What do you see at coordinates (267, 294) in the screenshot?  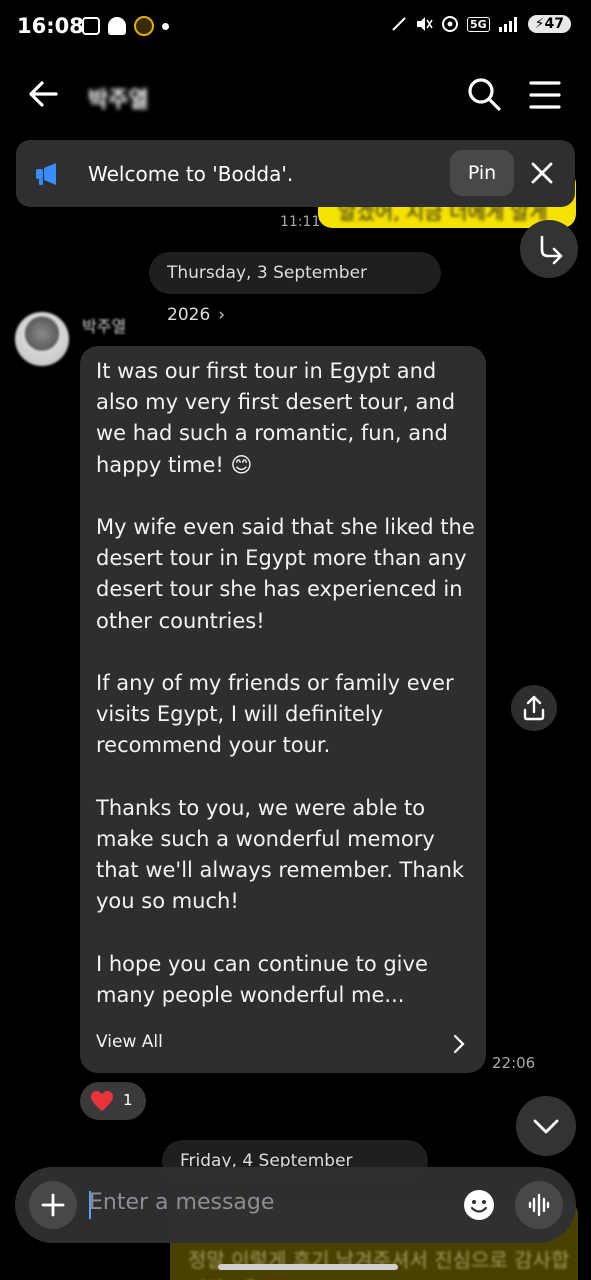 I see `date-separator-label: Thursday, 3 September 2026` at bounding box center [267, 294].